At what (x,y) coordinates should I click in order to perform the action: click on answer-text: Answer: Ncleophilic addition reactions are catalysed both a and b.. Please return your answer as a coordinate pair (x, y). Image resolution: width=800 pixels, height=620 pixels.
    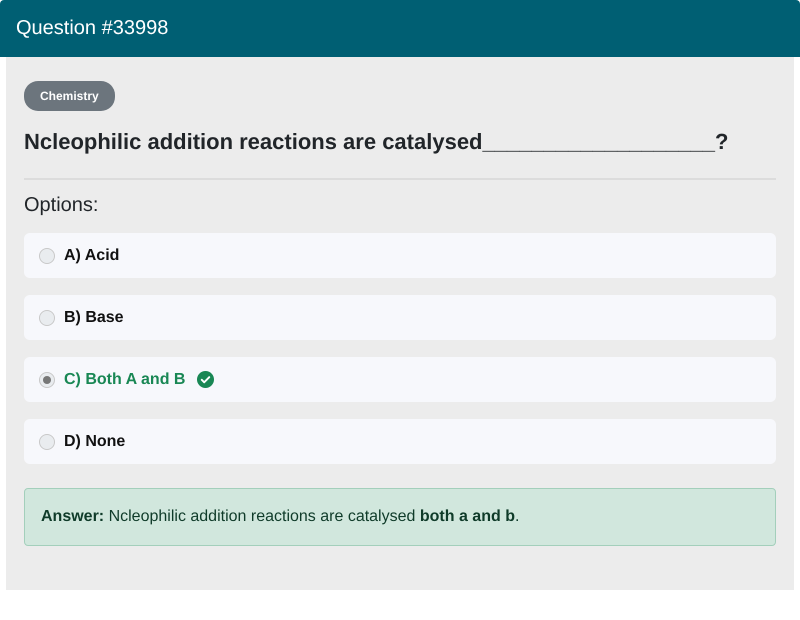
    Looking at the image, I should click on (280, 517).